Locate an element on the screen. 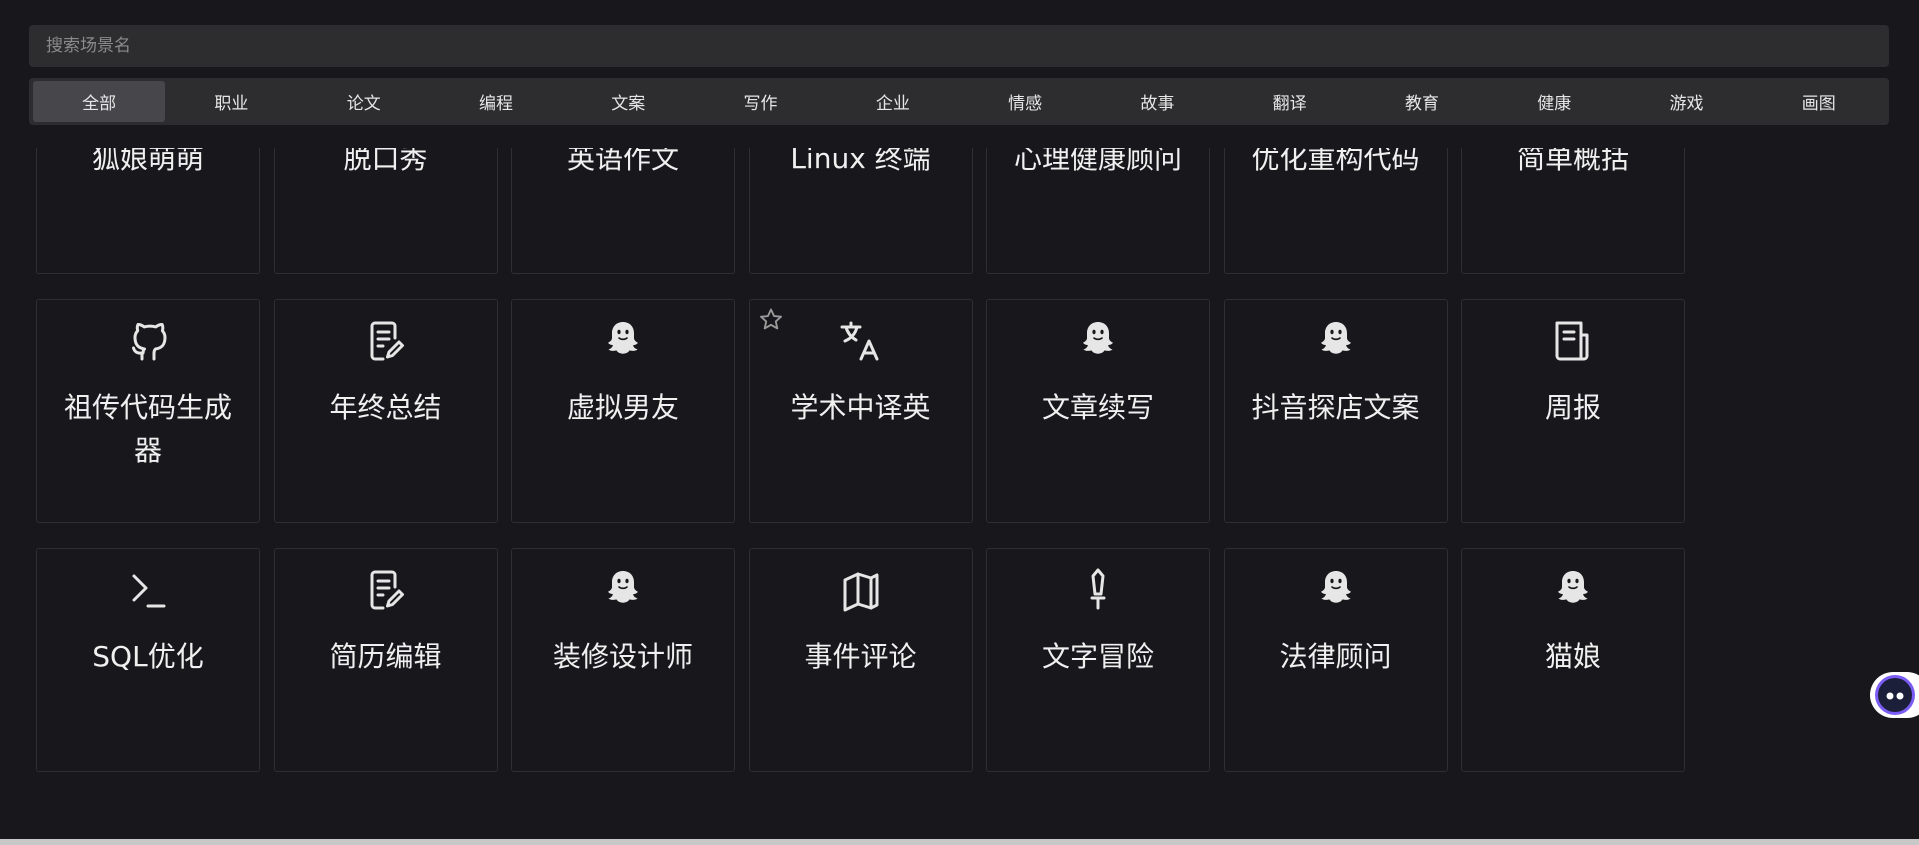  scene-card-title: 脱口秀 is located at coordinates (385, 161).